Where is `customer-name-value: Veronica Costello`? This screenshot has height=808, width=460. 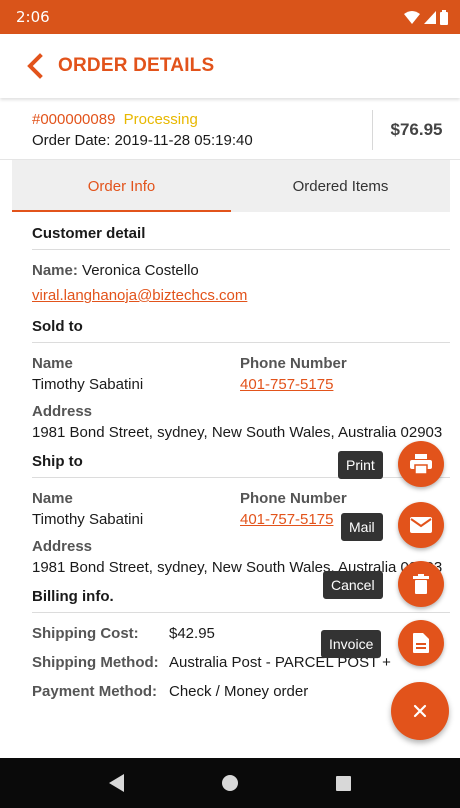
customer-name-value: Veronica Costello is located at coordinates (140, 270).